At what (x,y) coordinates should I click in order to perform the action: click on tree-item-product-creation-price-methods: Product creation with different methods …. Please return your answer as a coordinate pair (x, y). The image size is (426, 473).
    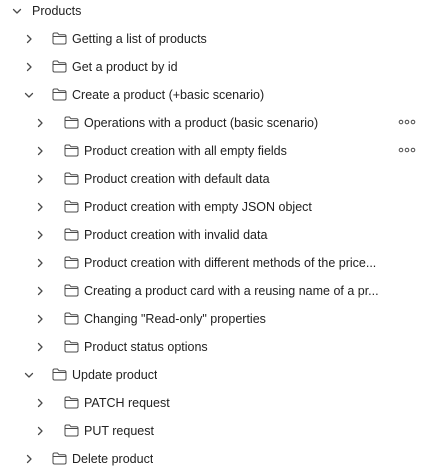
    Looking at the image, I should click on (213, 263).